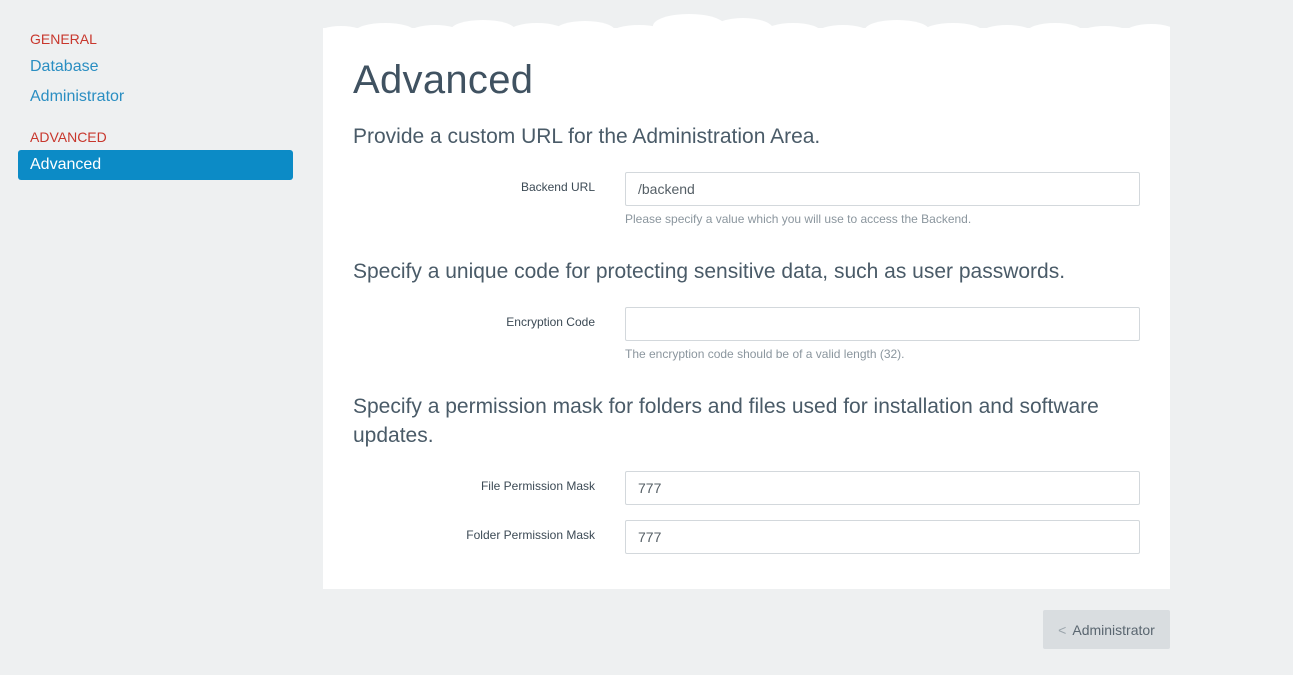 The width and height of the screenshot is (1293, 675). What do you see at coordinates (155, 67) in the screenshot?
I see `sidebar-item-database: Database` at bounding box center [155, 67].